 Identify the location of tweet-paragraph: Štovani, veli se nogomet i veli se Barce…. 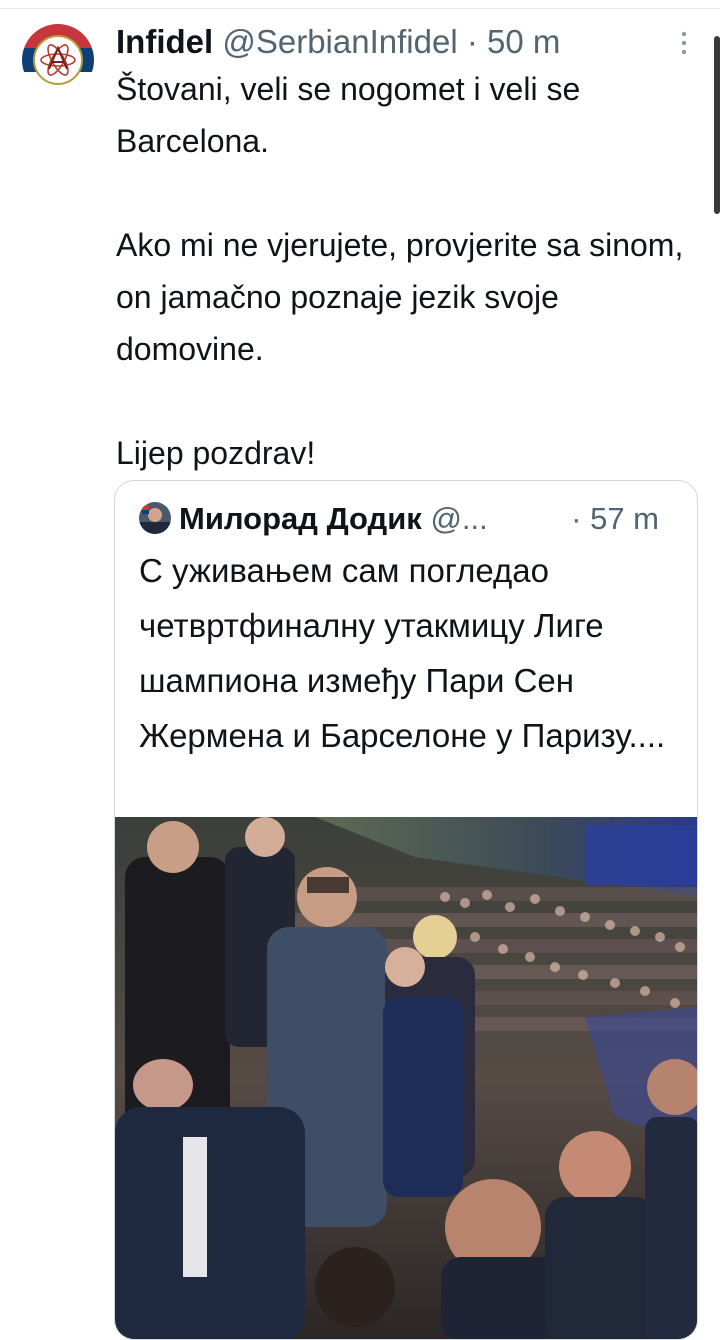
(348, 115).